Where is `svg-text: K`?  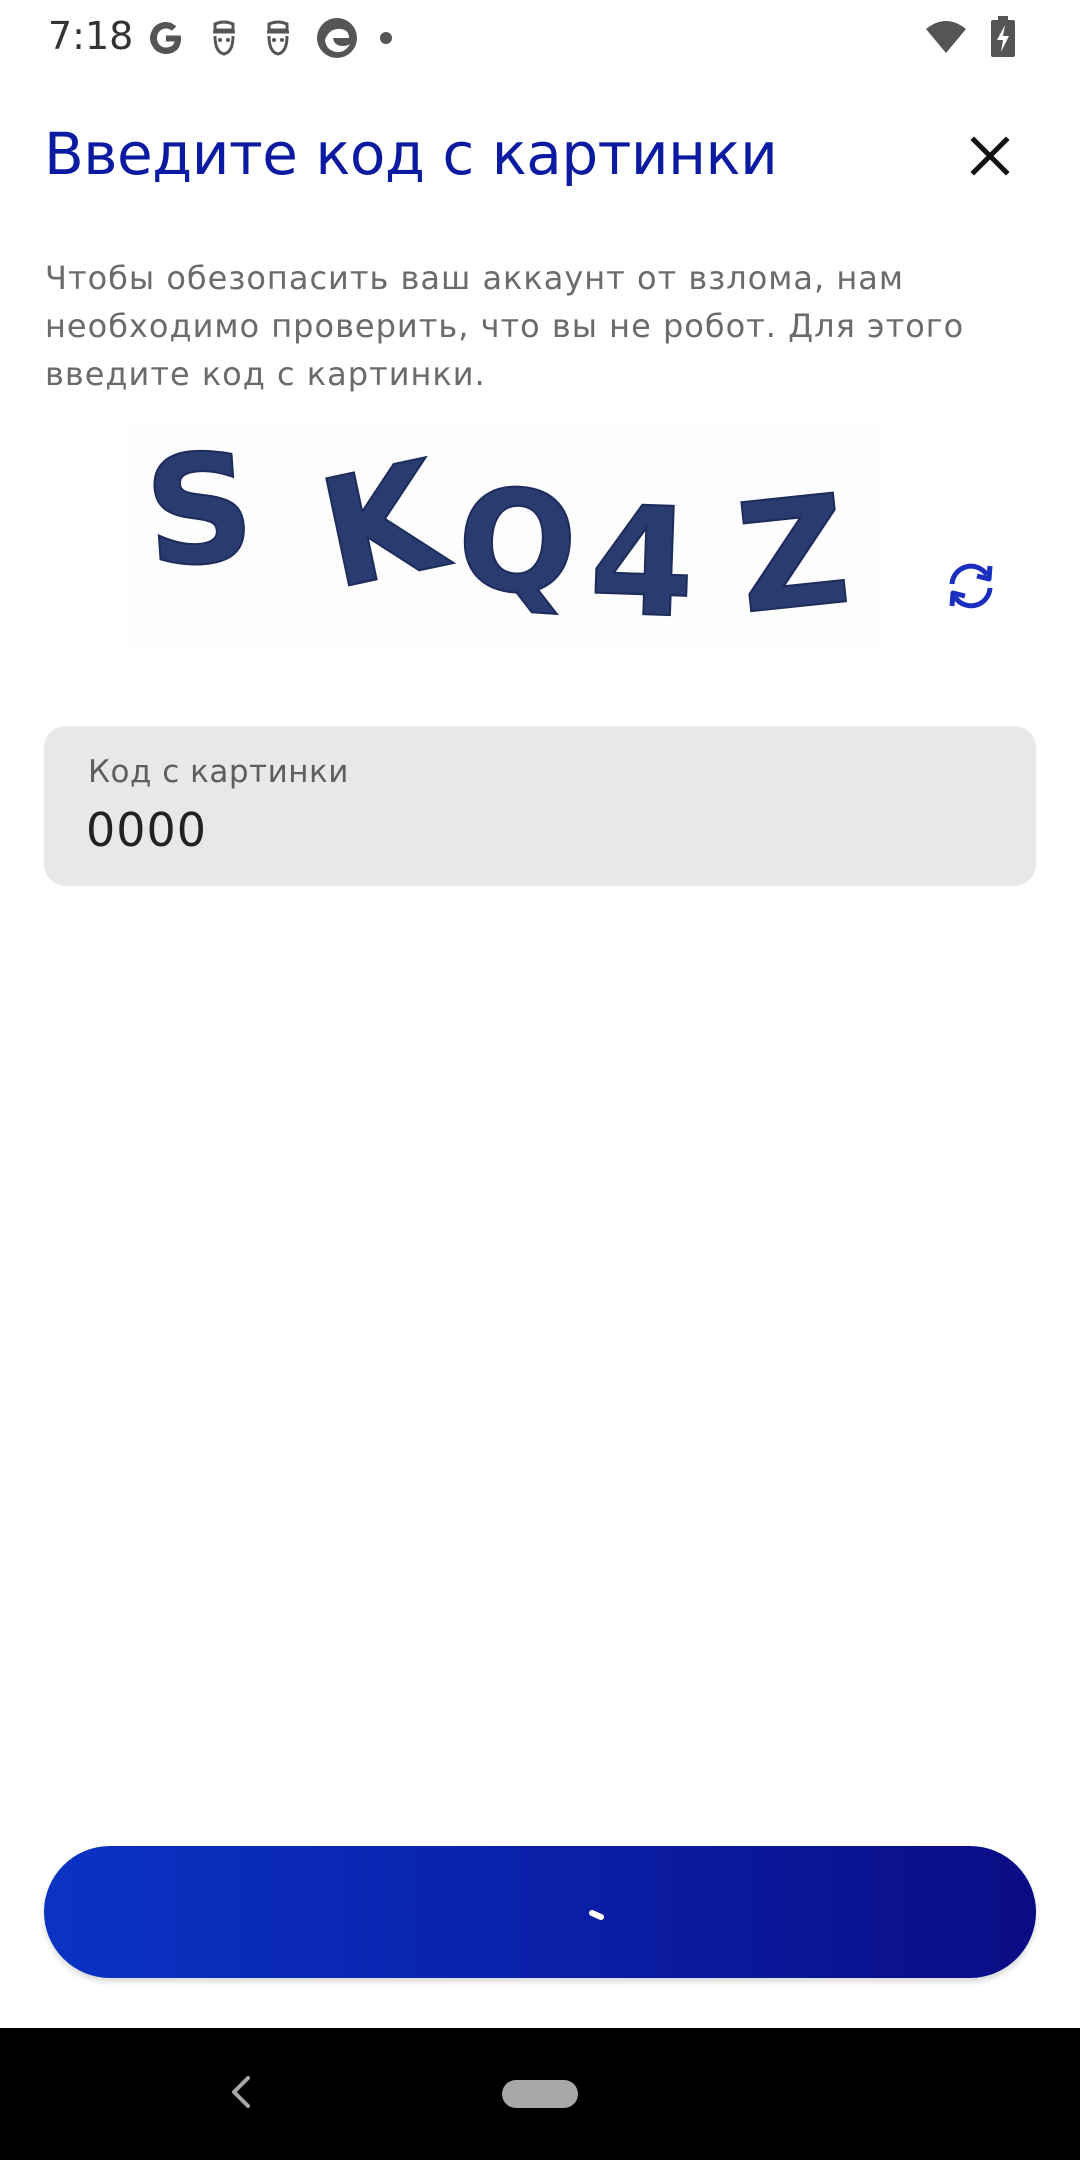 svg-text: K is located at coordinates (384, 525).